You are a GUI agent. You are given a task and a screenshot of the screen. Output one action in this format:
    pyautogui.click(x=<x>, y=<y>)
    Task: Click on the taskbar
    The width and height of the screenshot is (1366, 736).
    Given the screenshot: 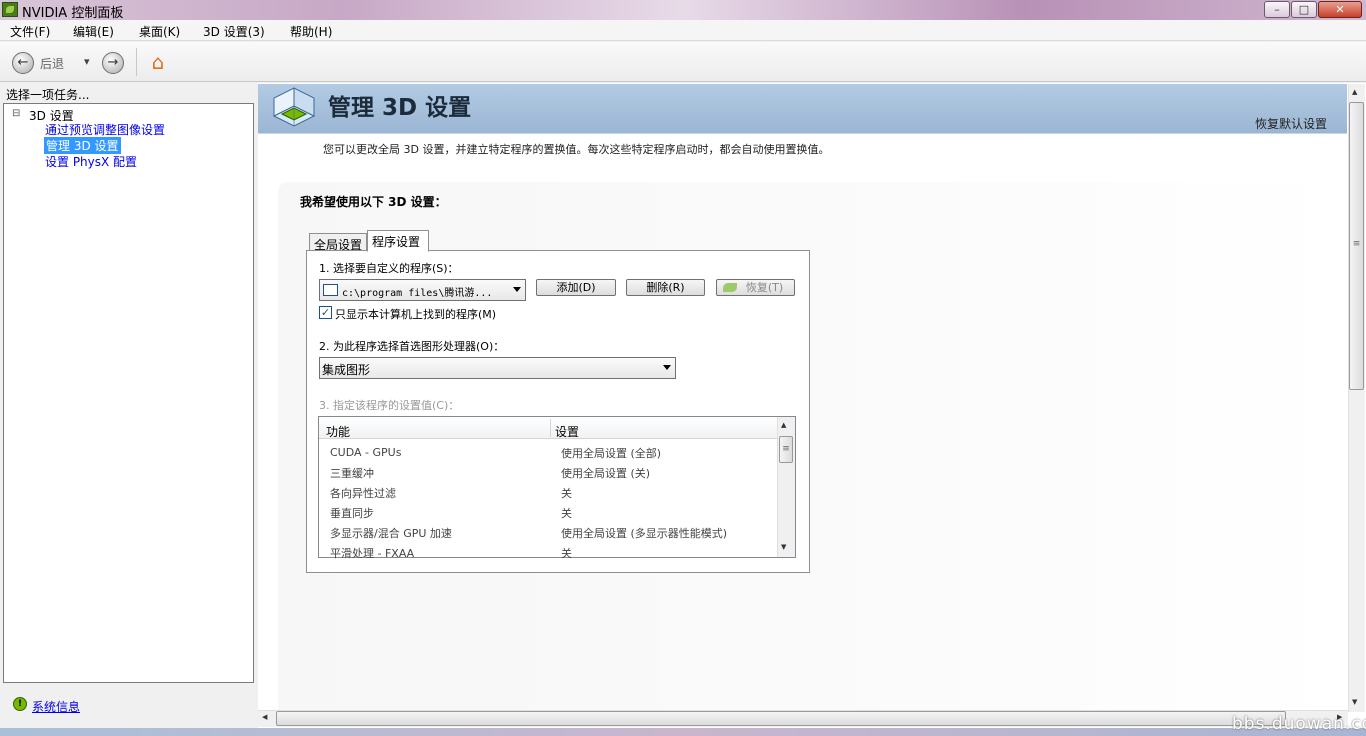 What is the action you would take?
    pyautogui.click(x=683, y=732)
    